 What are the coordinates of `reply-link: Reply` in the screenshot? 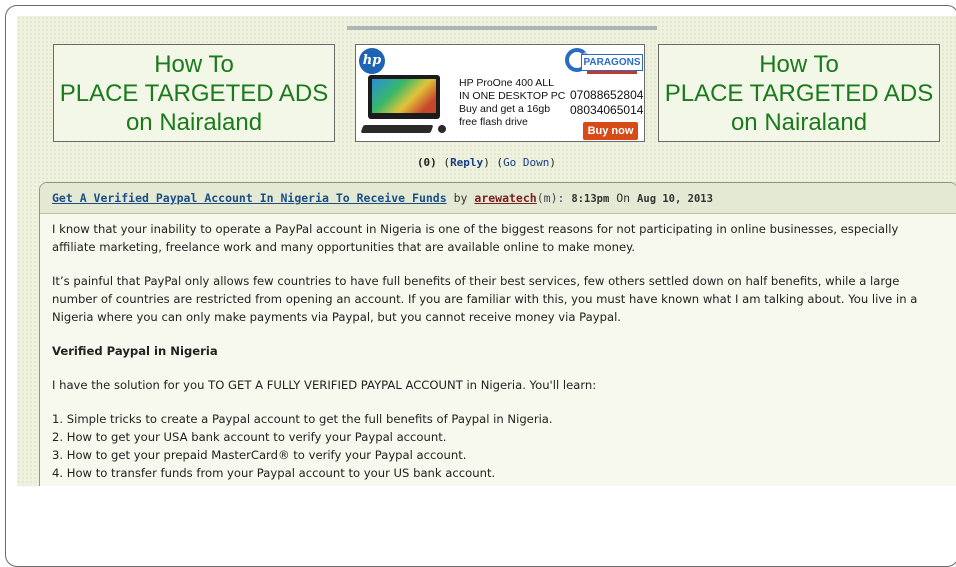 It's located at (466, 162).